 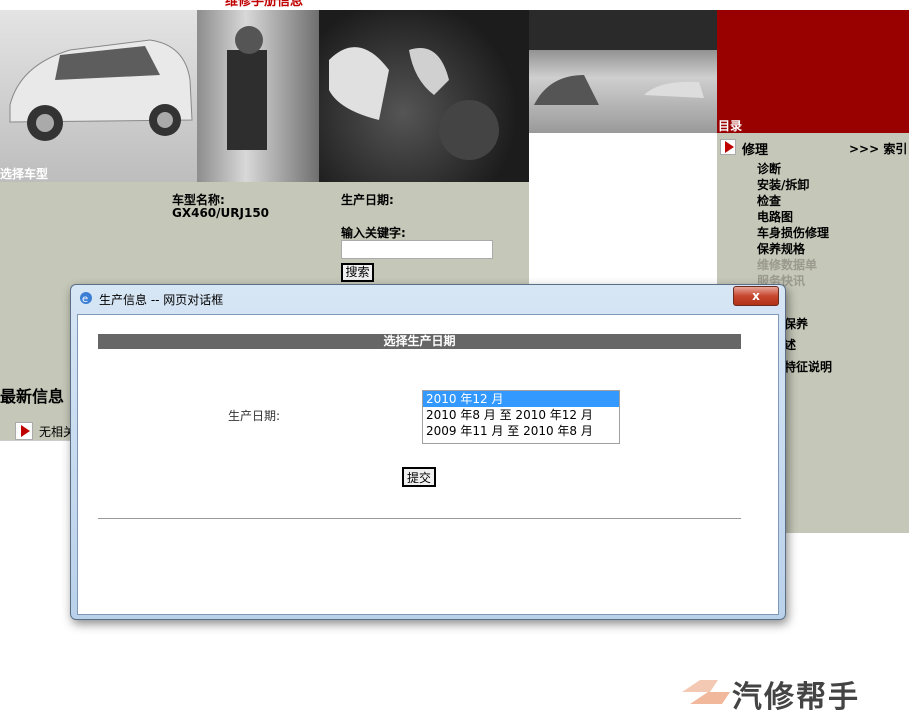 What do you see at coordinates (730, 126) in the screenshot?
I see `catalog-title: 目录` at bounding box center [730, 126].